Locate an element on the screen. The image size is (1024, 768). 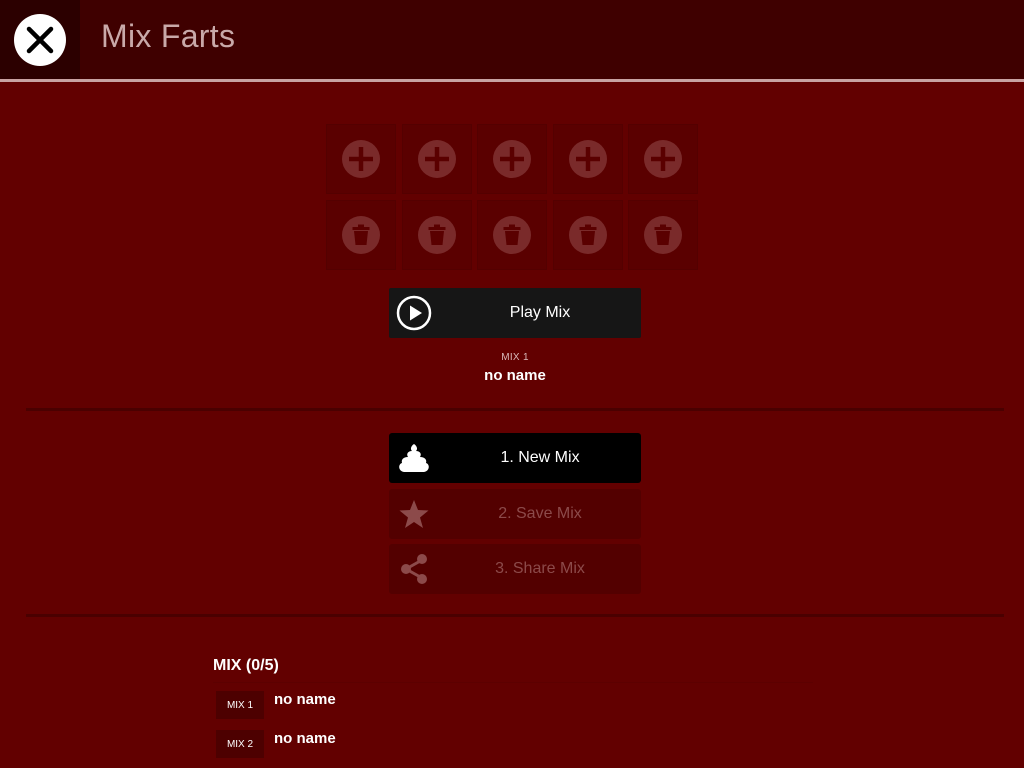
new-mix-button: 1. New Mix is located at coordinates (515, 458).